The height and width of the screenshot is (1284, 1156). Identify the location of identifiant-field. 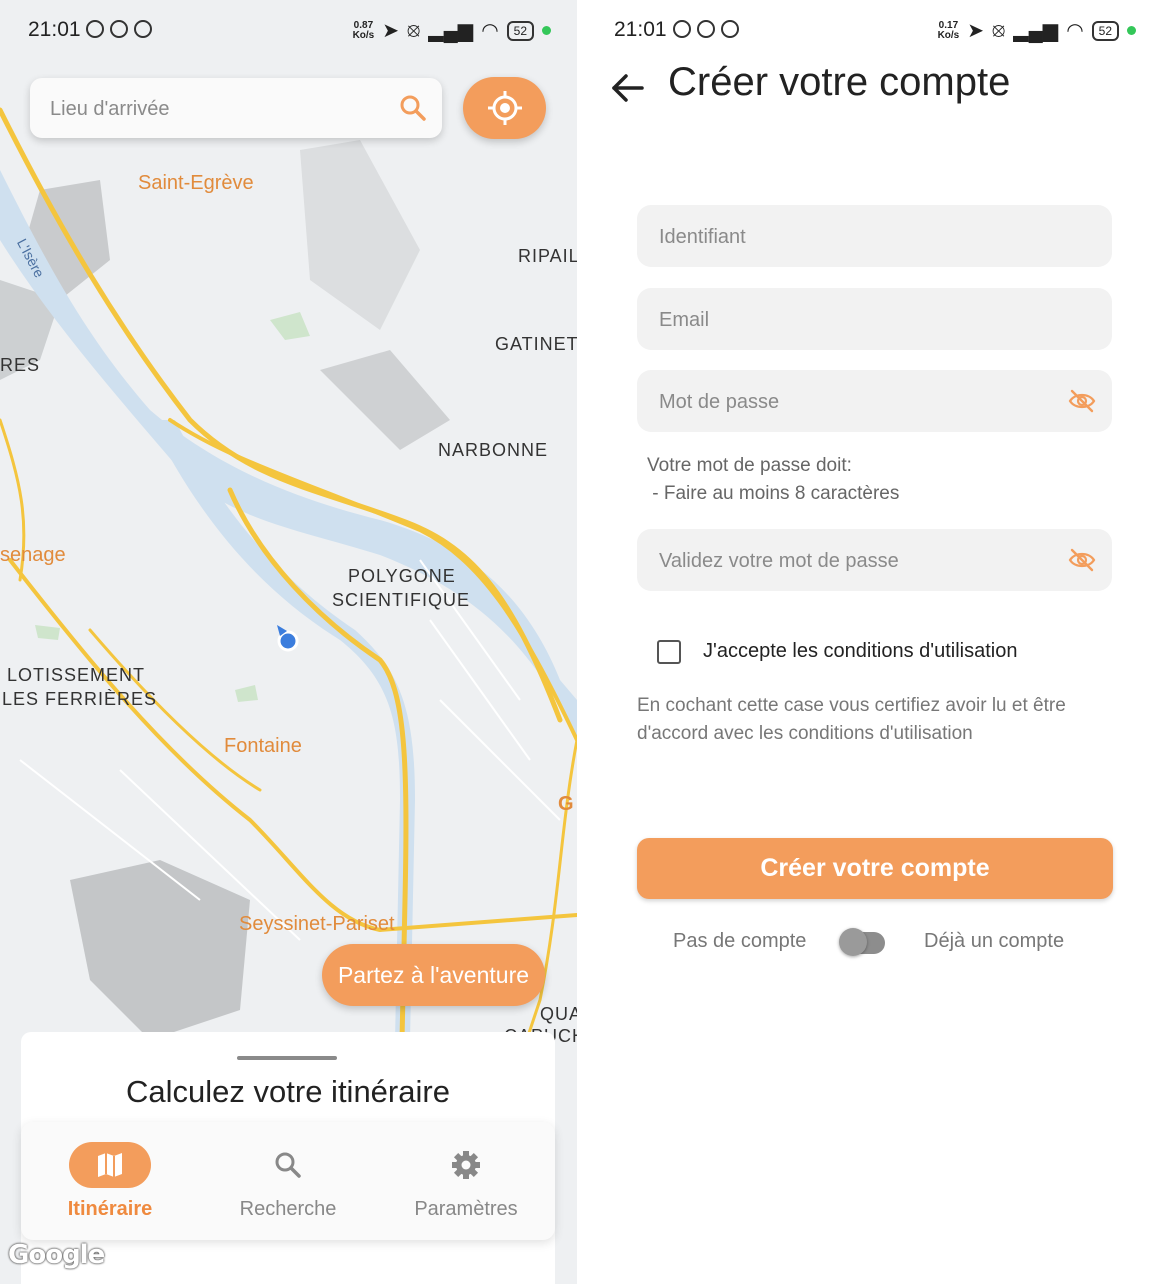
(874, 236).